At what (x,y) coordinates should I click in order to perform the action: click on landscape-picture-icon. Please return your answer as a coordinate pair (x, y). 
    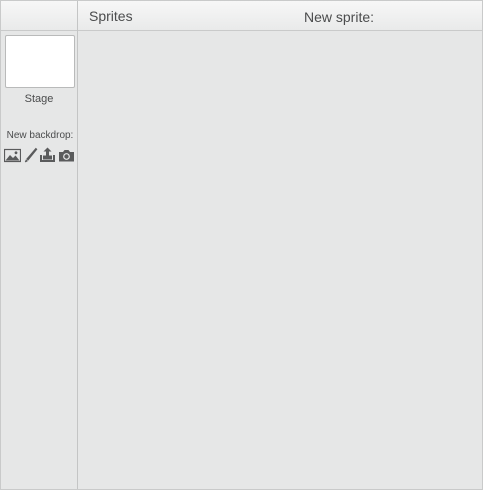
    Looking at the image, I should click on (12, 155).